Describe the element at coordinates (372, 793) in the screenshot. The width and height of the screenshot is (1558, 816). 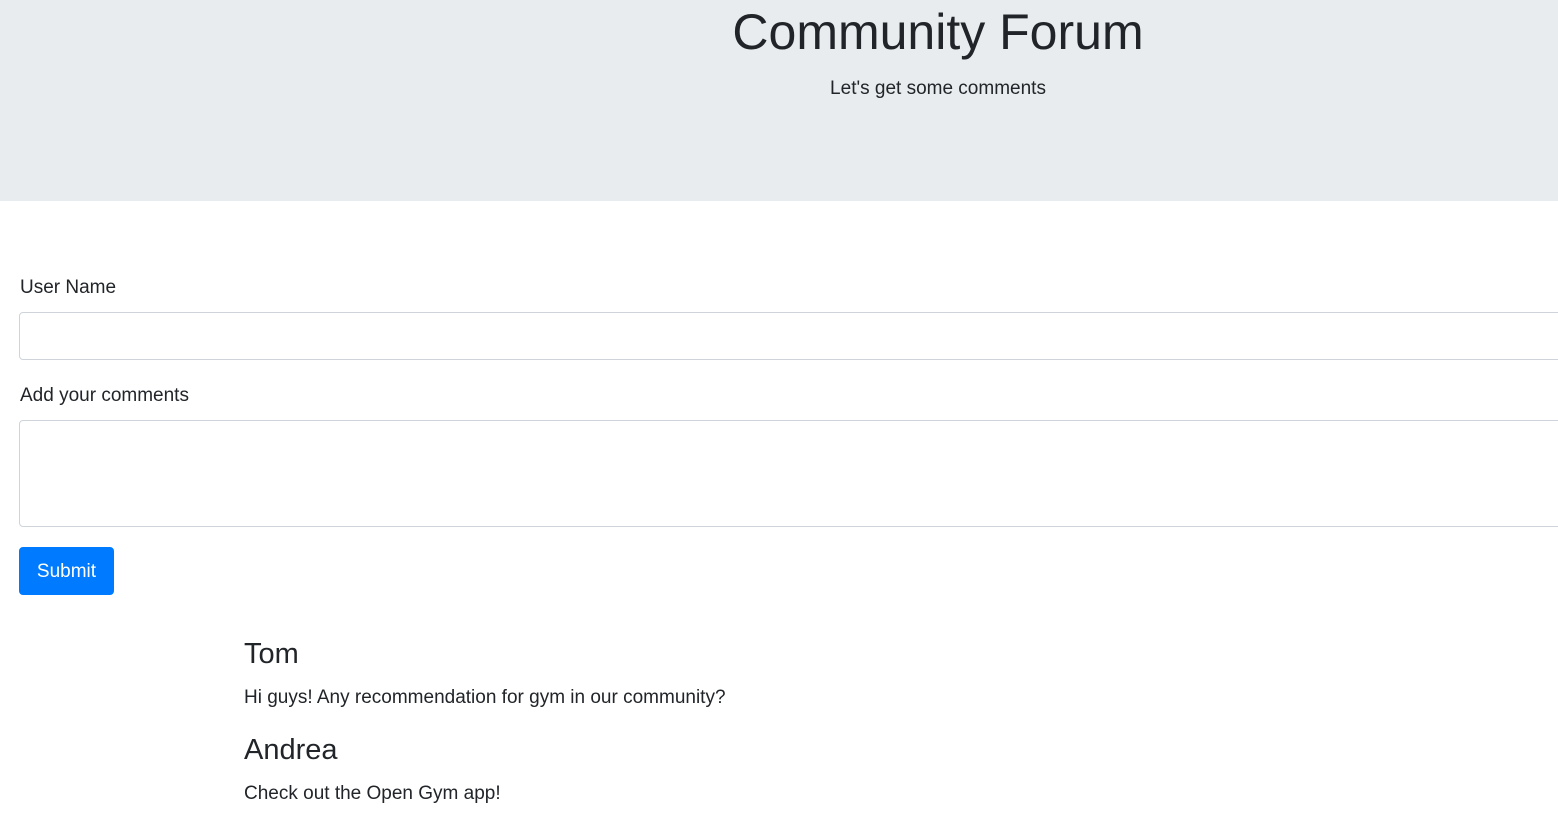
I see `comment-text: Check out the Open Gym app!` at that location.